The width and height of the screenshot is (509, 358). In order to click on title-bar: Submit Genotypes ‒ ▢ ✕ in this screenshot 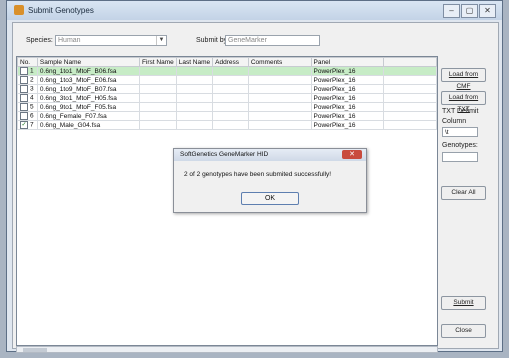, I will do `click(254, 10)`.